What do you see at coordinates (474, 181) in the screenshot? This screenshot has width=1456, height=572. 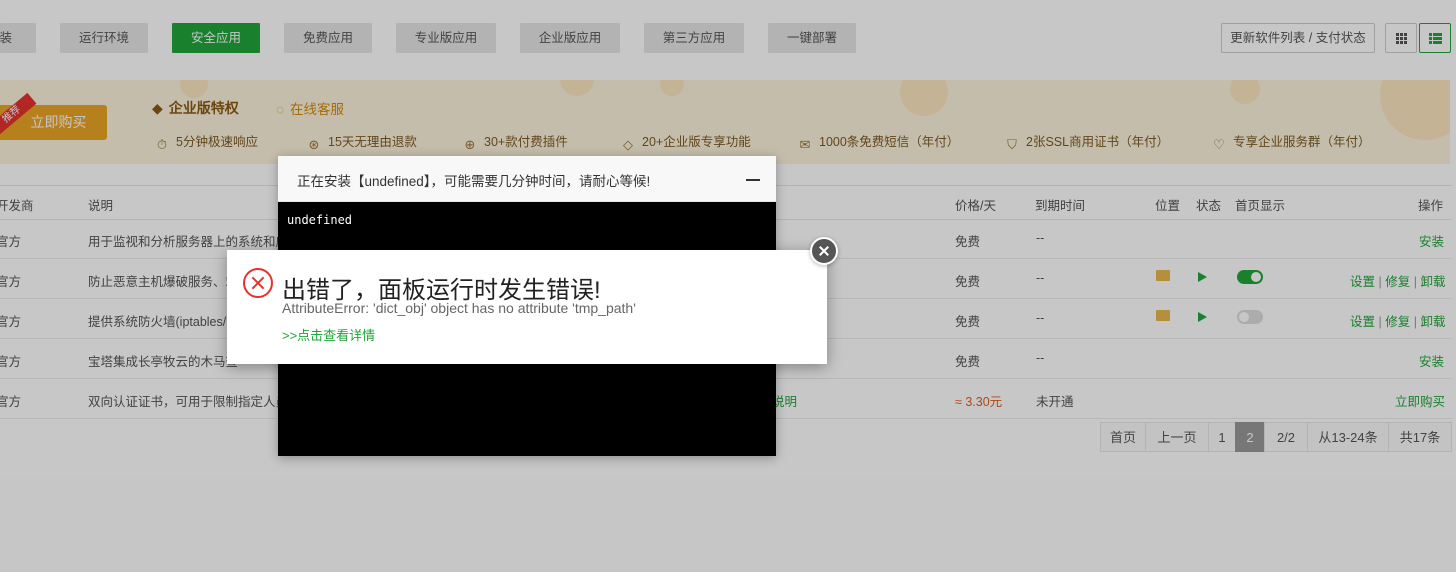 I see `install-dialog-title: 正在安装【undefined】，可能需要几分钟时间，请耐心等候!` at bounding box center [474, 181].